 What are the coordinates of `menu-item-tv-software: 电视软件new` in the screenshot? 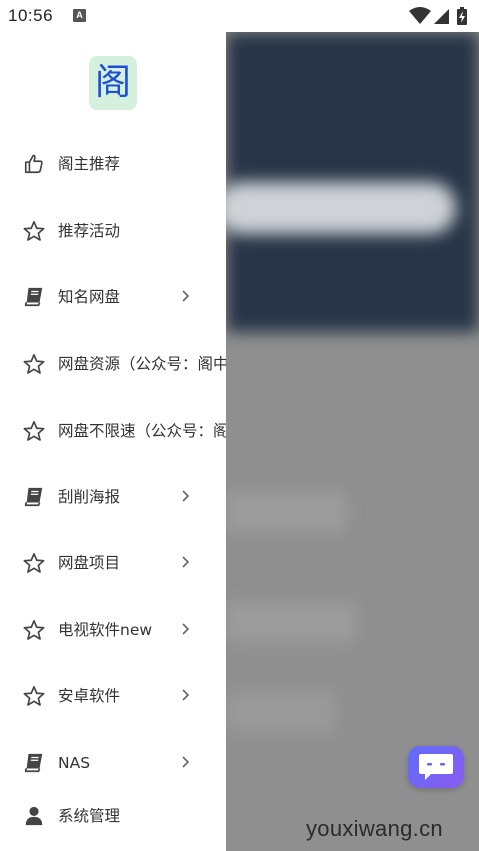 It's located at (113, 630).